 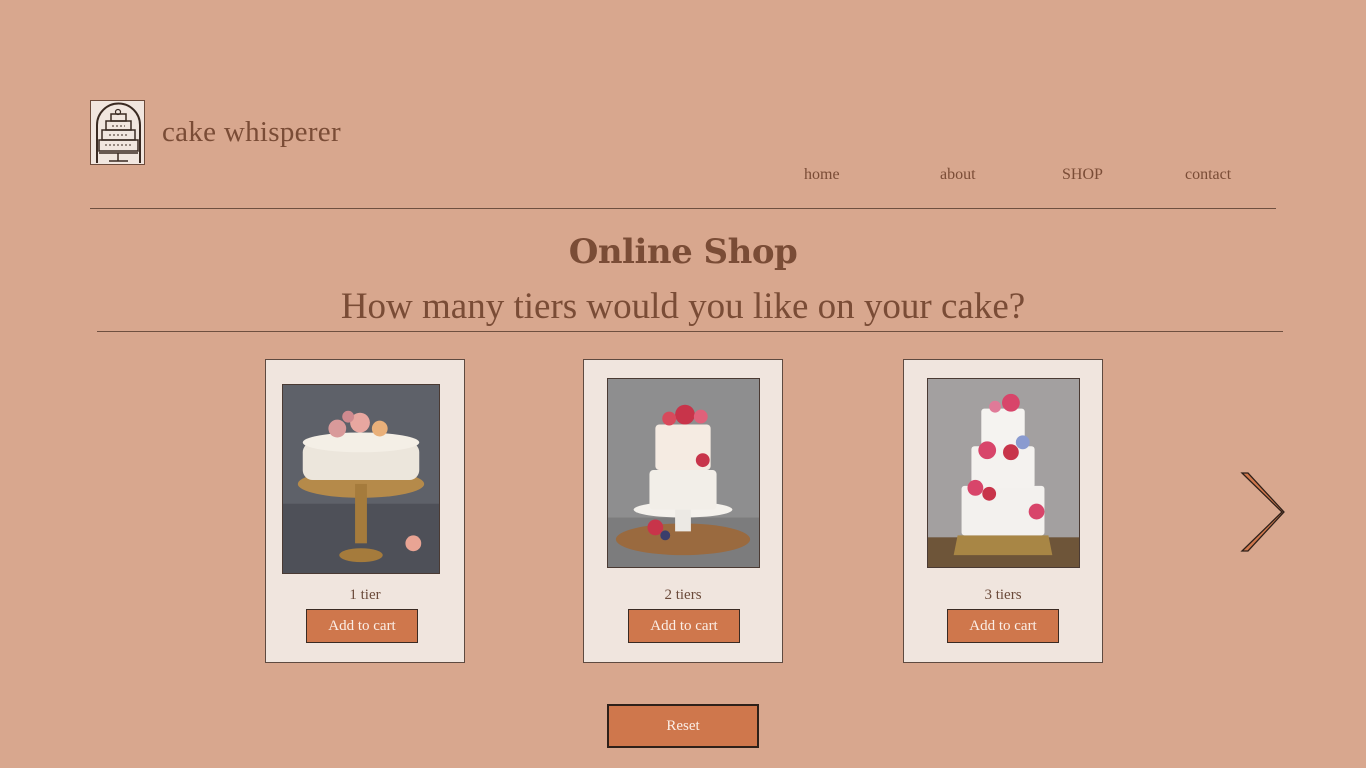 I want to click on product-card-2-tiers: 2 tiers Add to cart, so click(x=683, y=511).